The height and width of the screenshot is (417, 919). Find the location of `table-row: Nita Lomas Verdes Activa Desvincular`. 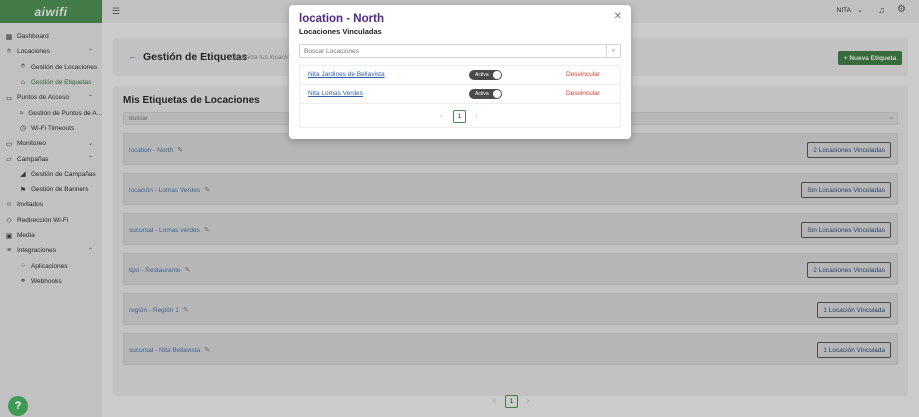

table-row: Nita Lomas Verdes Activa Desvincular is located at coordinates (460, 94).